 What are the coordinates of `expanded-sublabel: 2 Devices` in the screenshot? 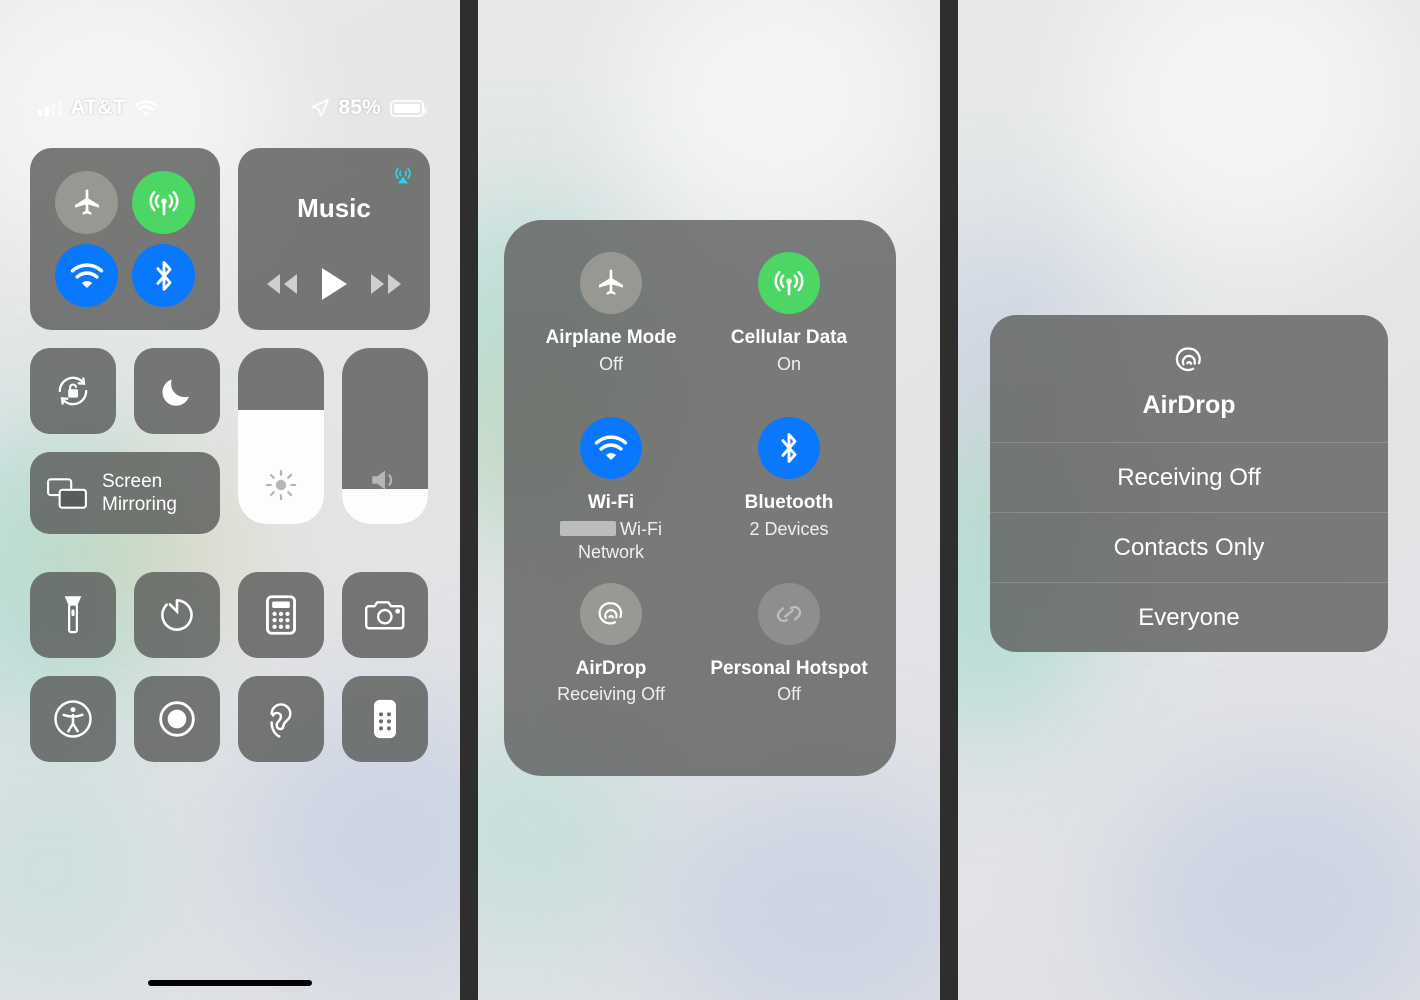 It's located at (789, 529).